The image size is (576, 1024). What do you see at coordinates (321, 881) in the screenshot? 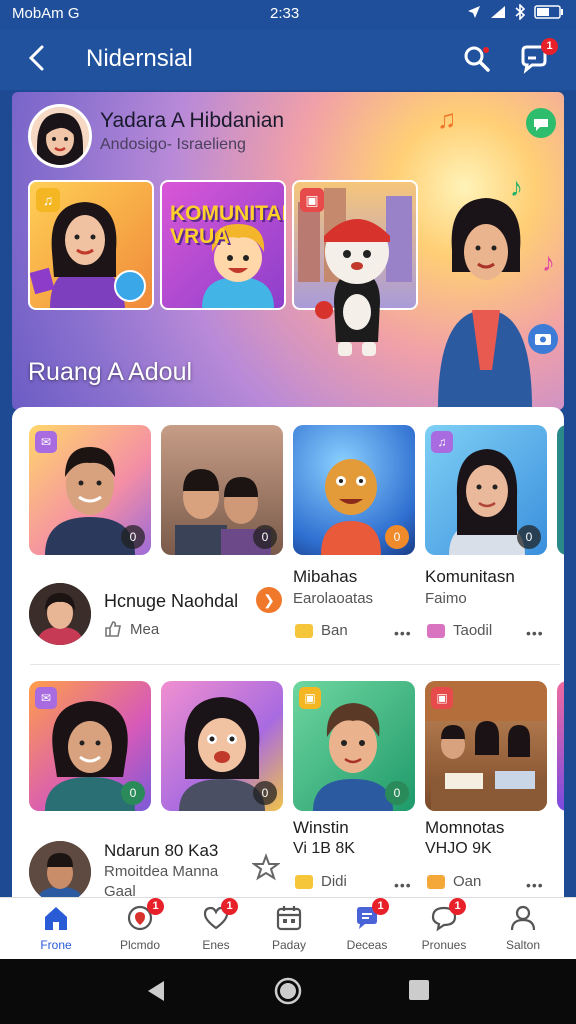
I see `item-meta: Didi` at bounding box center [321, 881].